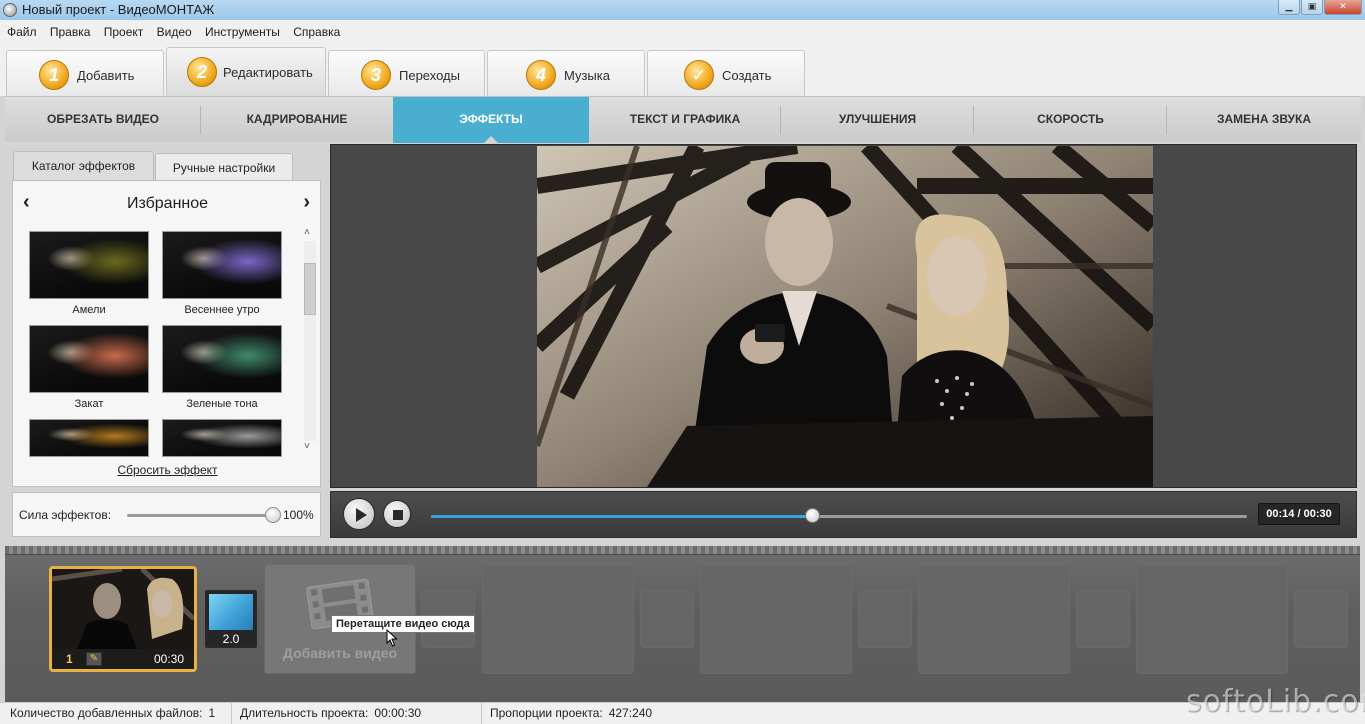 The width and height of the screenshot is (1365, 724). I want to click on tab-trim-video: ОБРЕЗАТЬ ВИДЕО, so click(103, 120).